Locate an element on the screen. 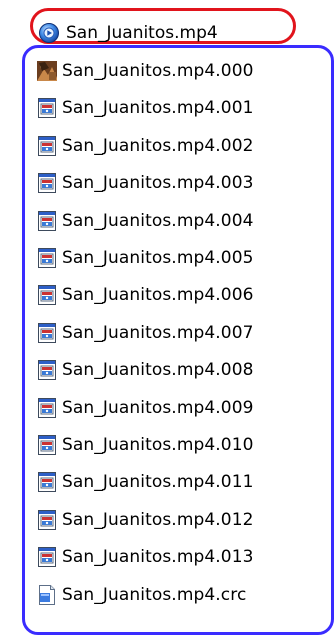  file-item: San_Juanitos.mp4.005 is located at coordinates (145, 258).